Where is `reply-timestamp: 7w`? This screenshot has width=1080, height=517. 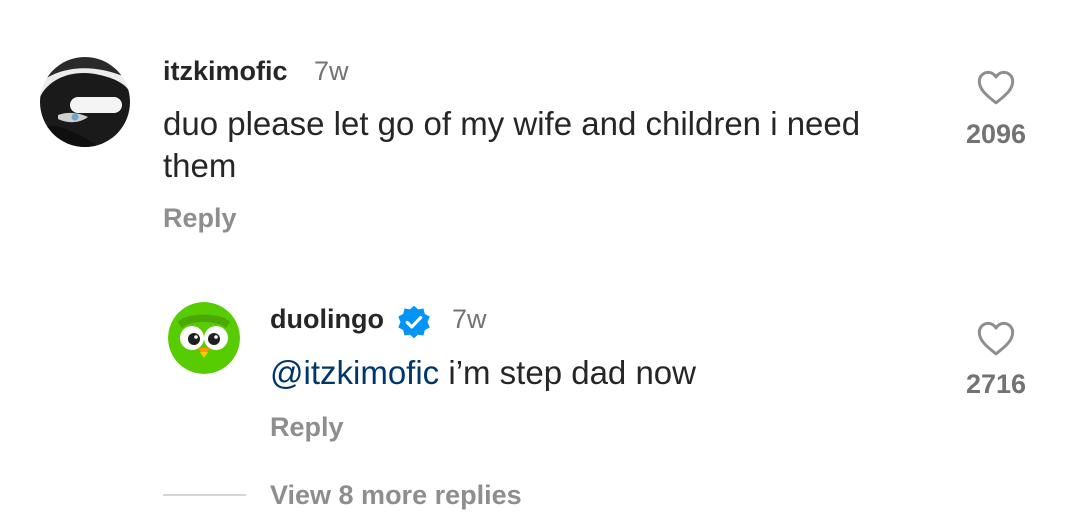 reply-timestamp: 7w is located at coordinates (469, 319).